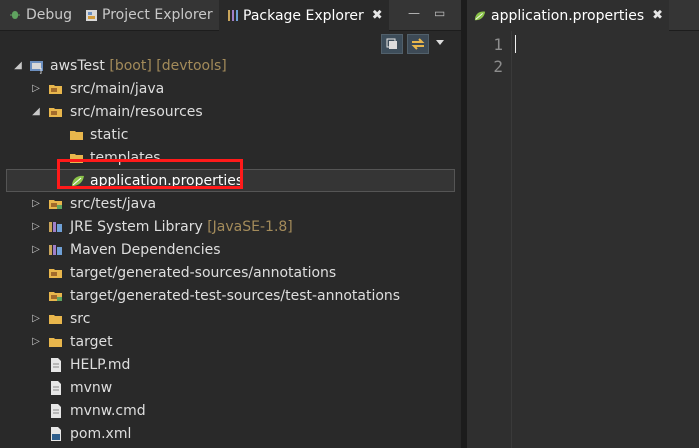  I want to click on collapse-all-icon, so click(391, 43).